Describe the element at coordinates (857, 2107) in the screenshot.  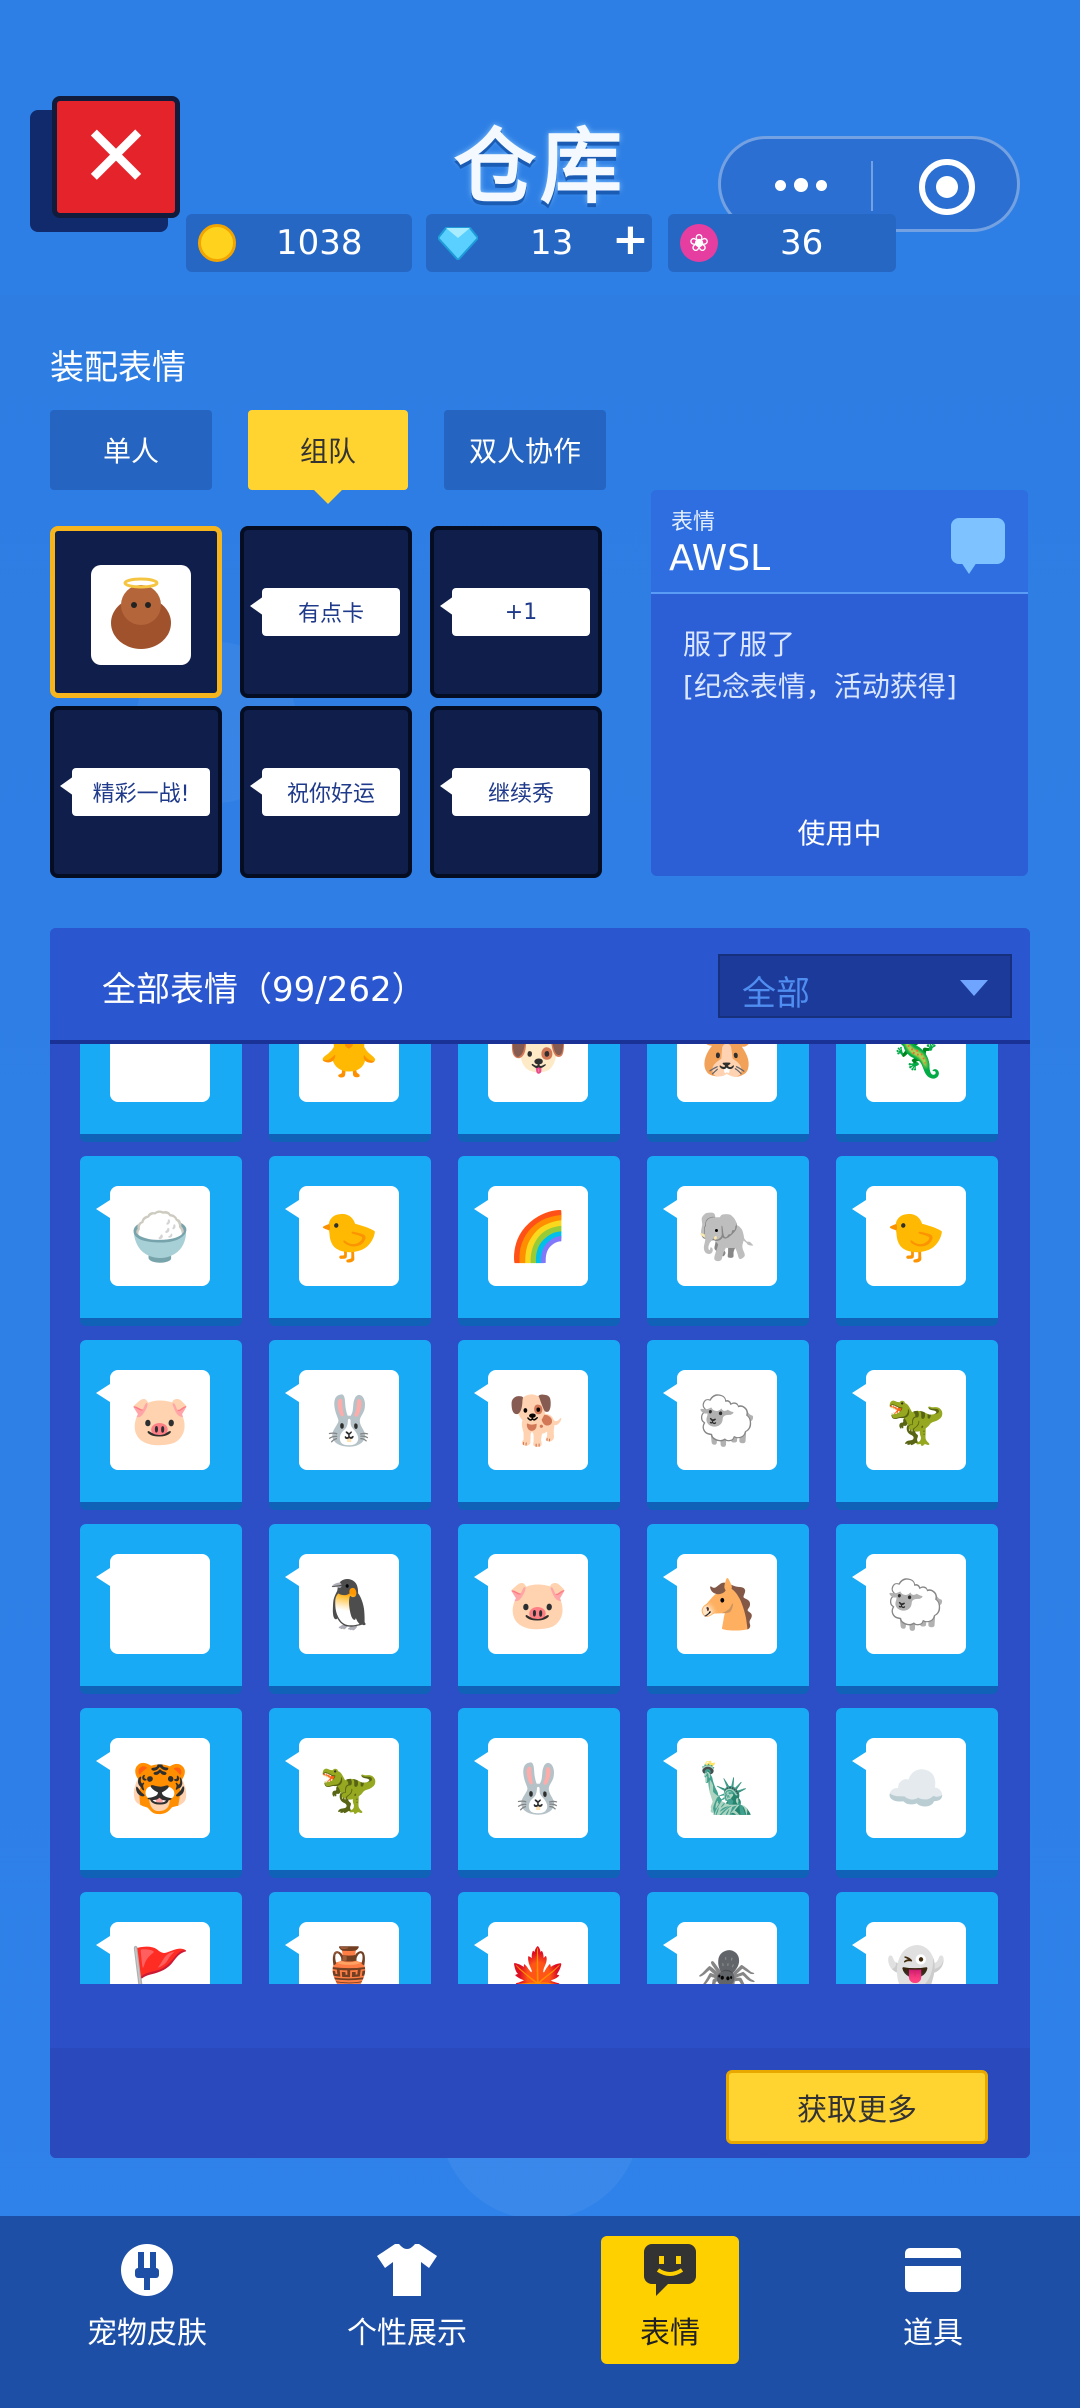
I see `get-more-button: 获取更多` at that location.